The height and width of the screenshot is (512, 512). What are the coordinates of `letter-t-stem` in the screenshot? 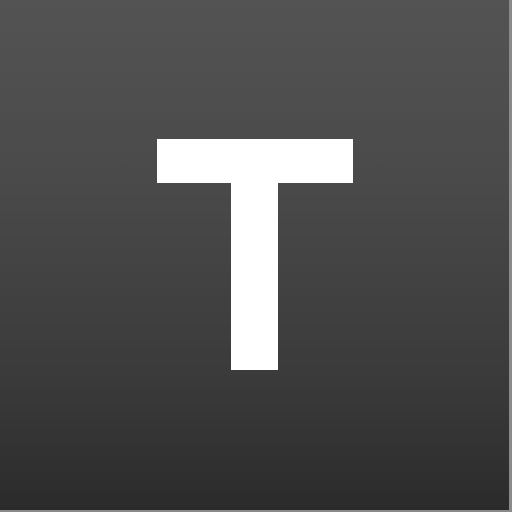 It's located at (254, 276).